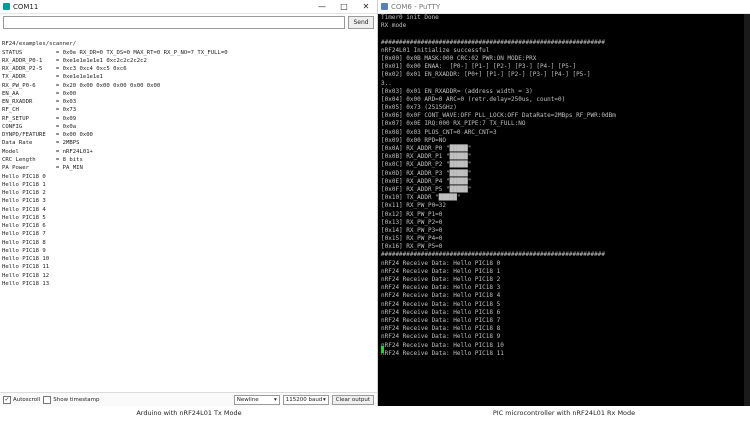 The height and width of the screenshot is (422, 750). I want to click on terminal-line: [0x10] TX_ADDR "█████", so click(421, 198).